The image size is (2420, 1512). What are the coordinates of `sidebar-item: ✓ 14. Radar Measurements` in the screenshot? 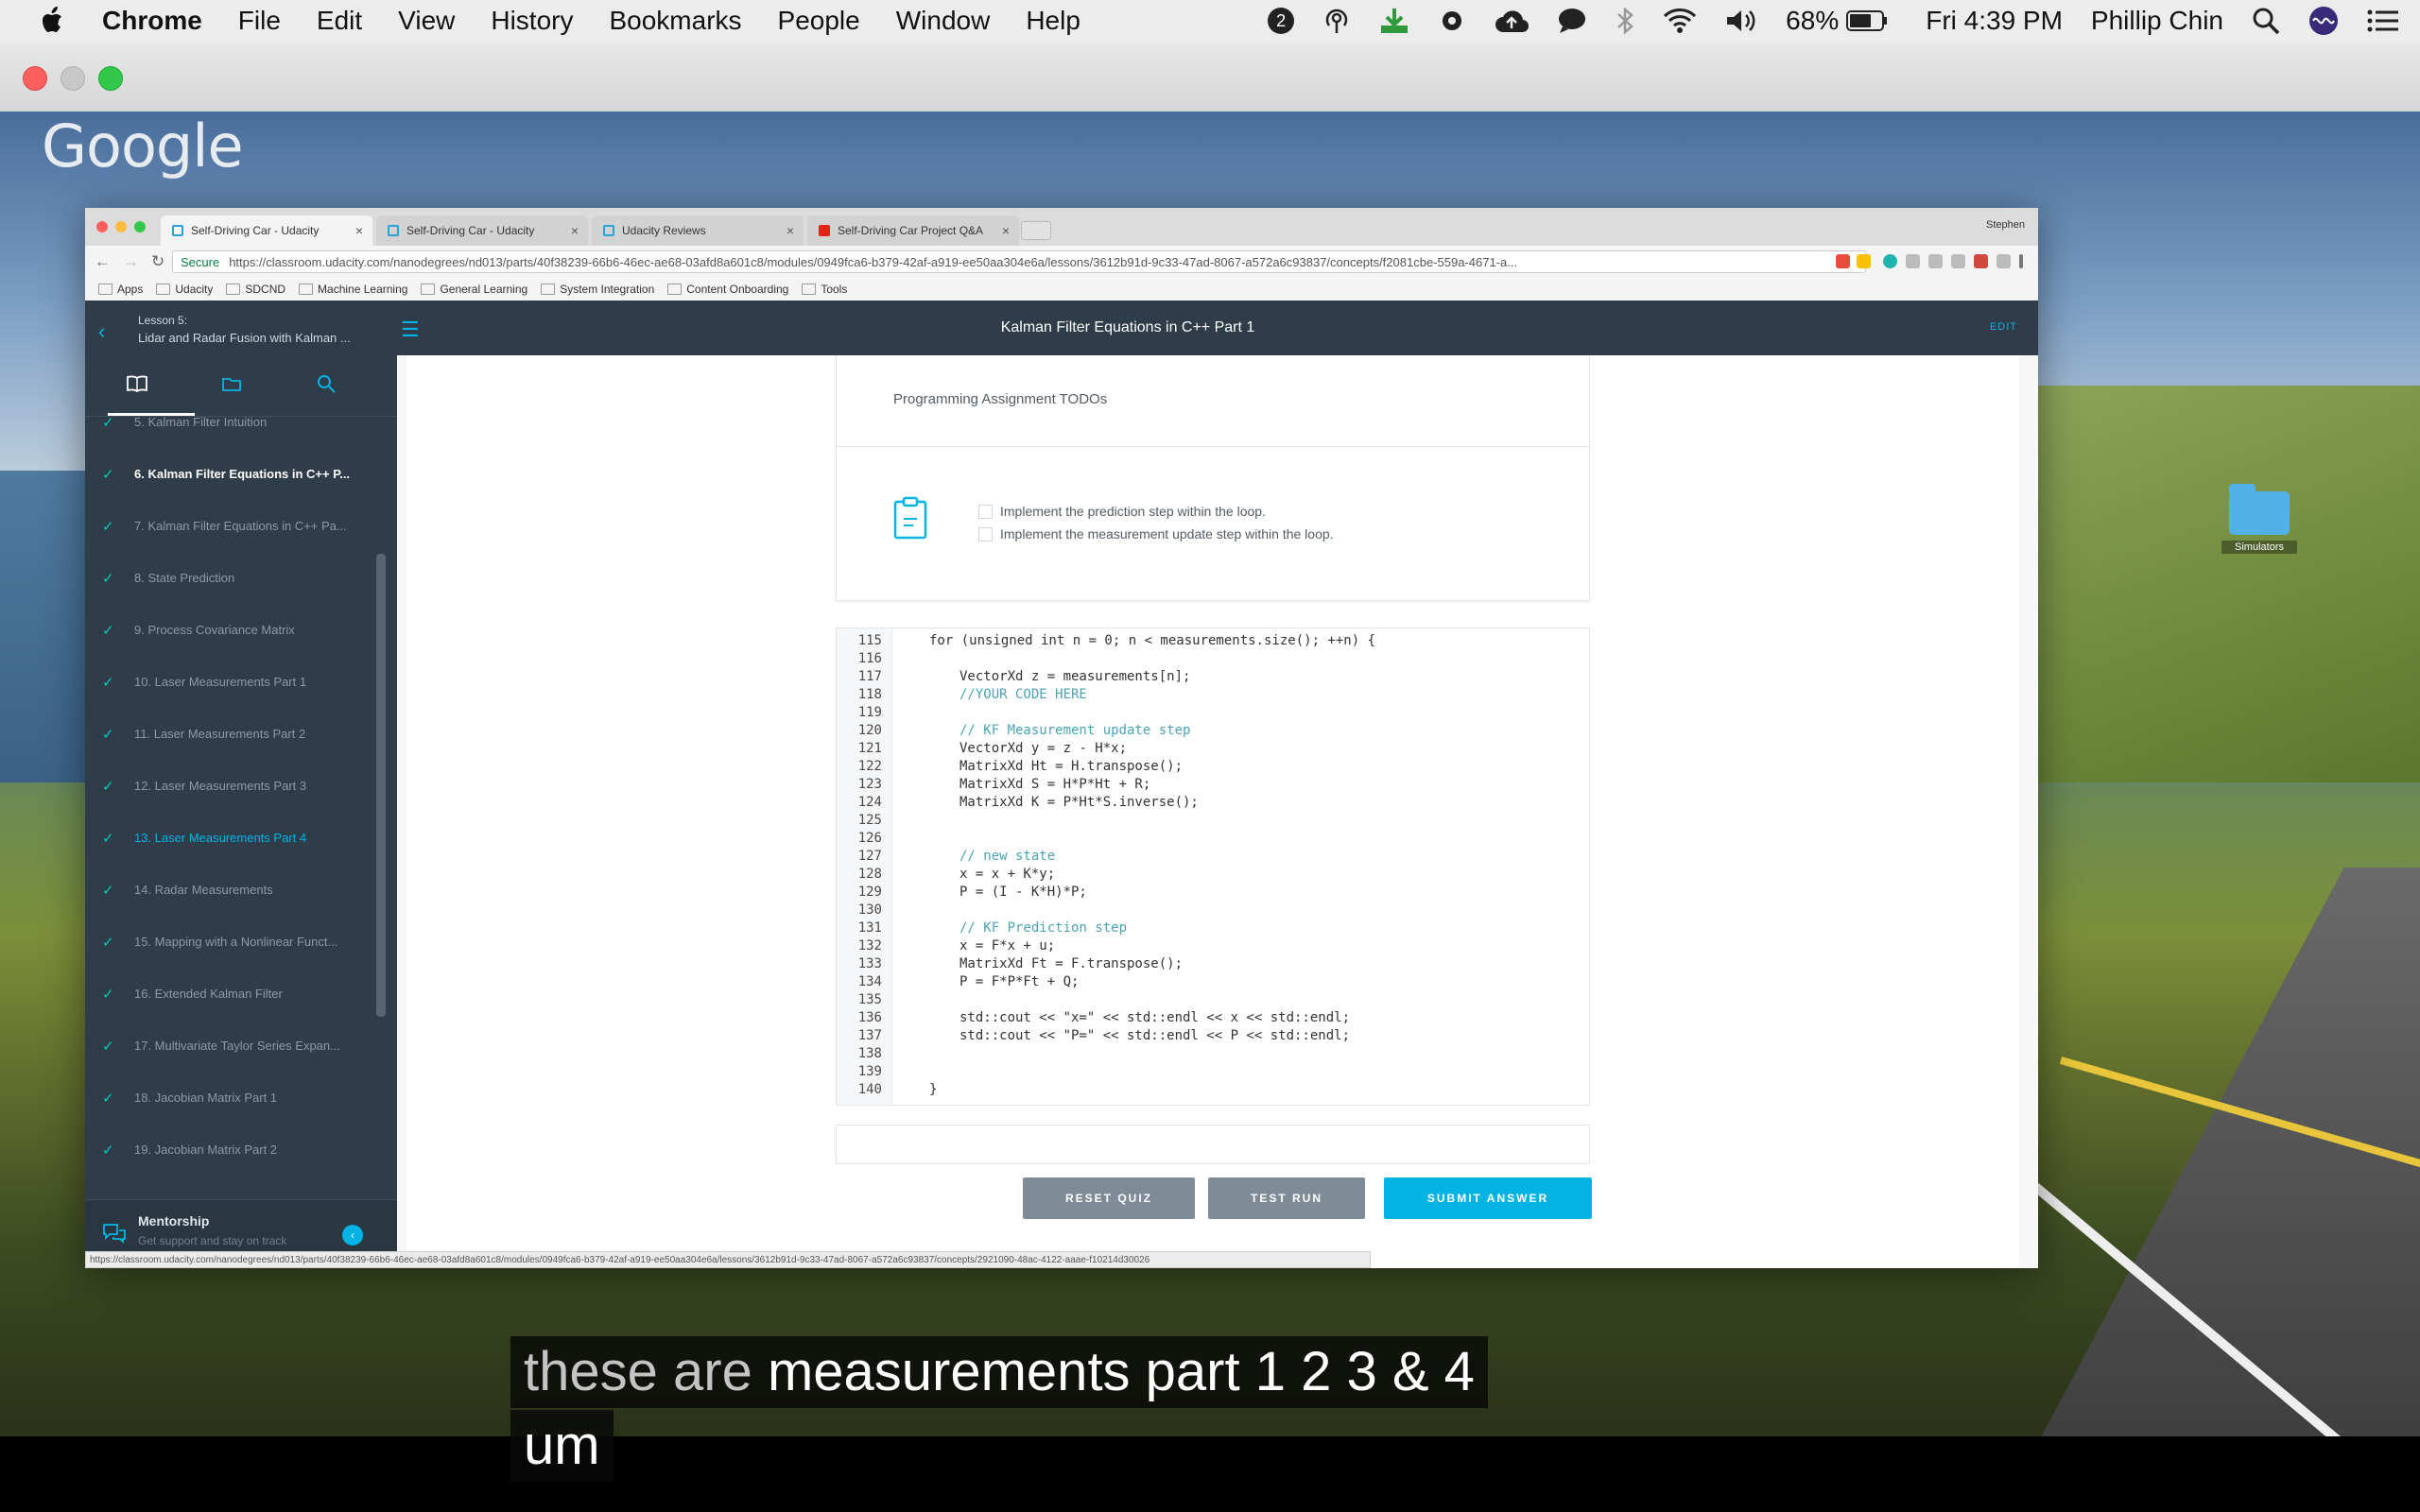 It's located at (241, 890).